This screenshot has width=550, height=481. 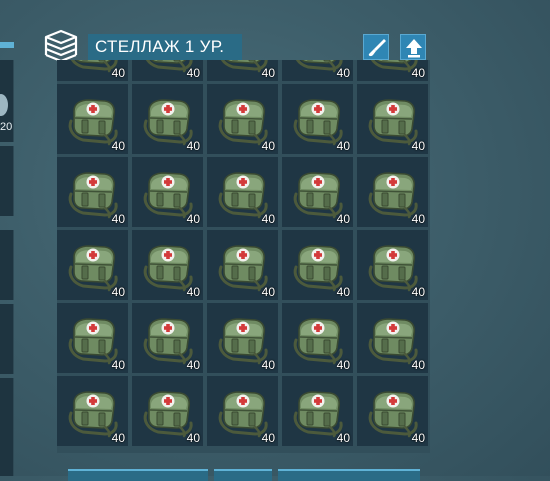 What do you see at coordinates (61, 45) in the screenshot?
I see `storage-rack-icon` at bounding box center [61, 45].